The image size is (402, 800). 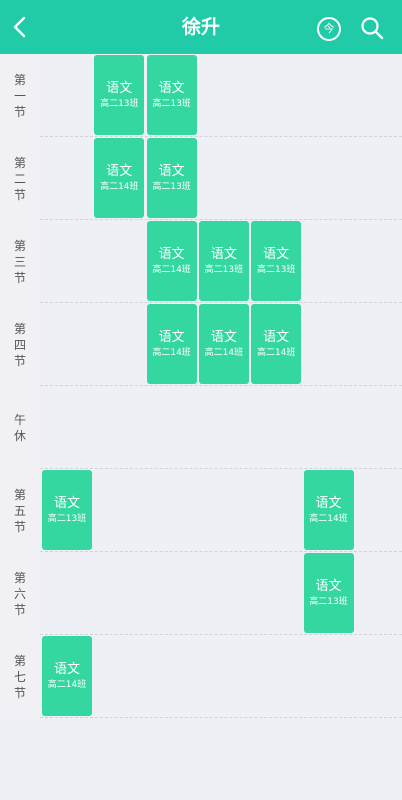 What do you see at coordinates (19, 178) in the screenshot?
I see `period-label: 第二节` at bounding box center [19, 178].